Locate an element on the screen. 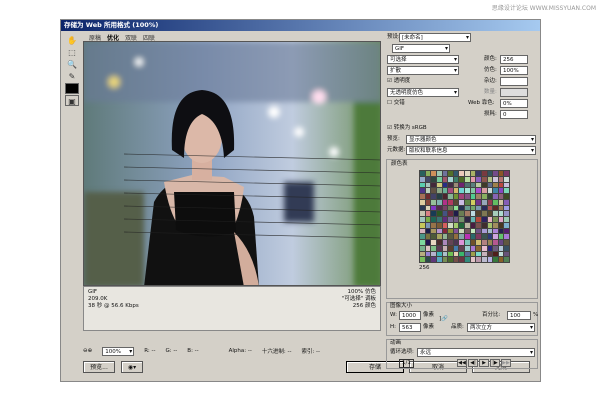  preview-select: 显示器颜色 is located at coordinates (471, 139).